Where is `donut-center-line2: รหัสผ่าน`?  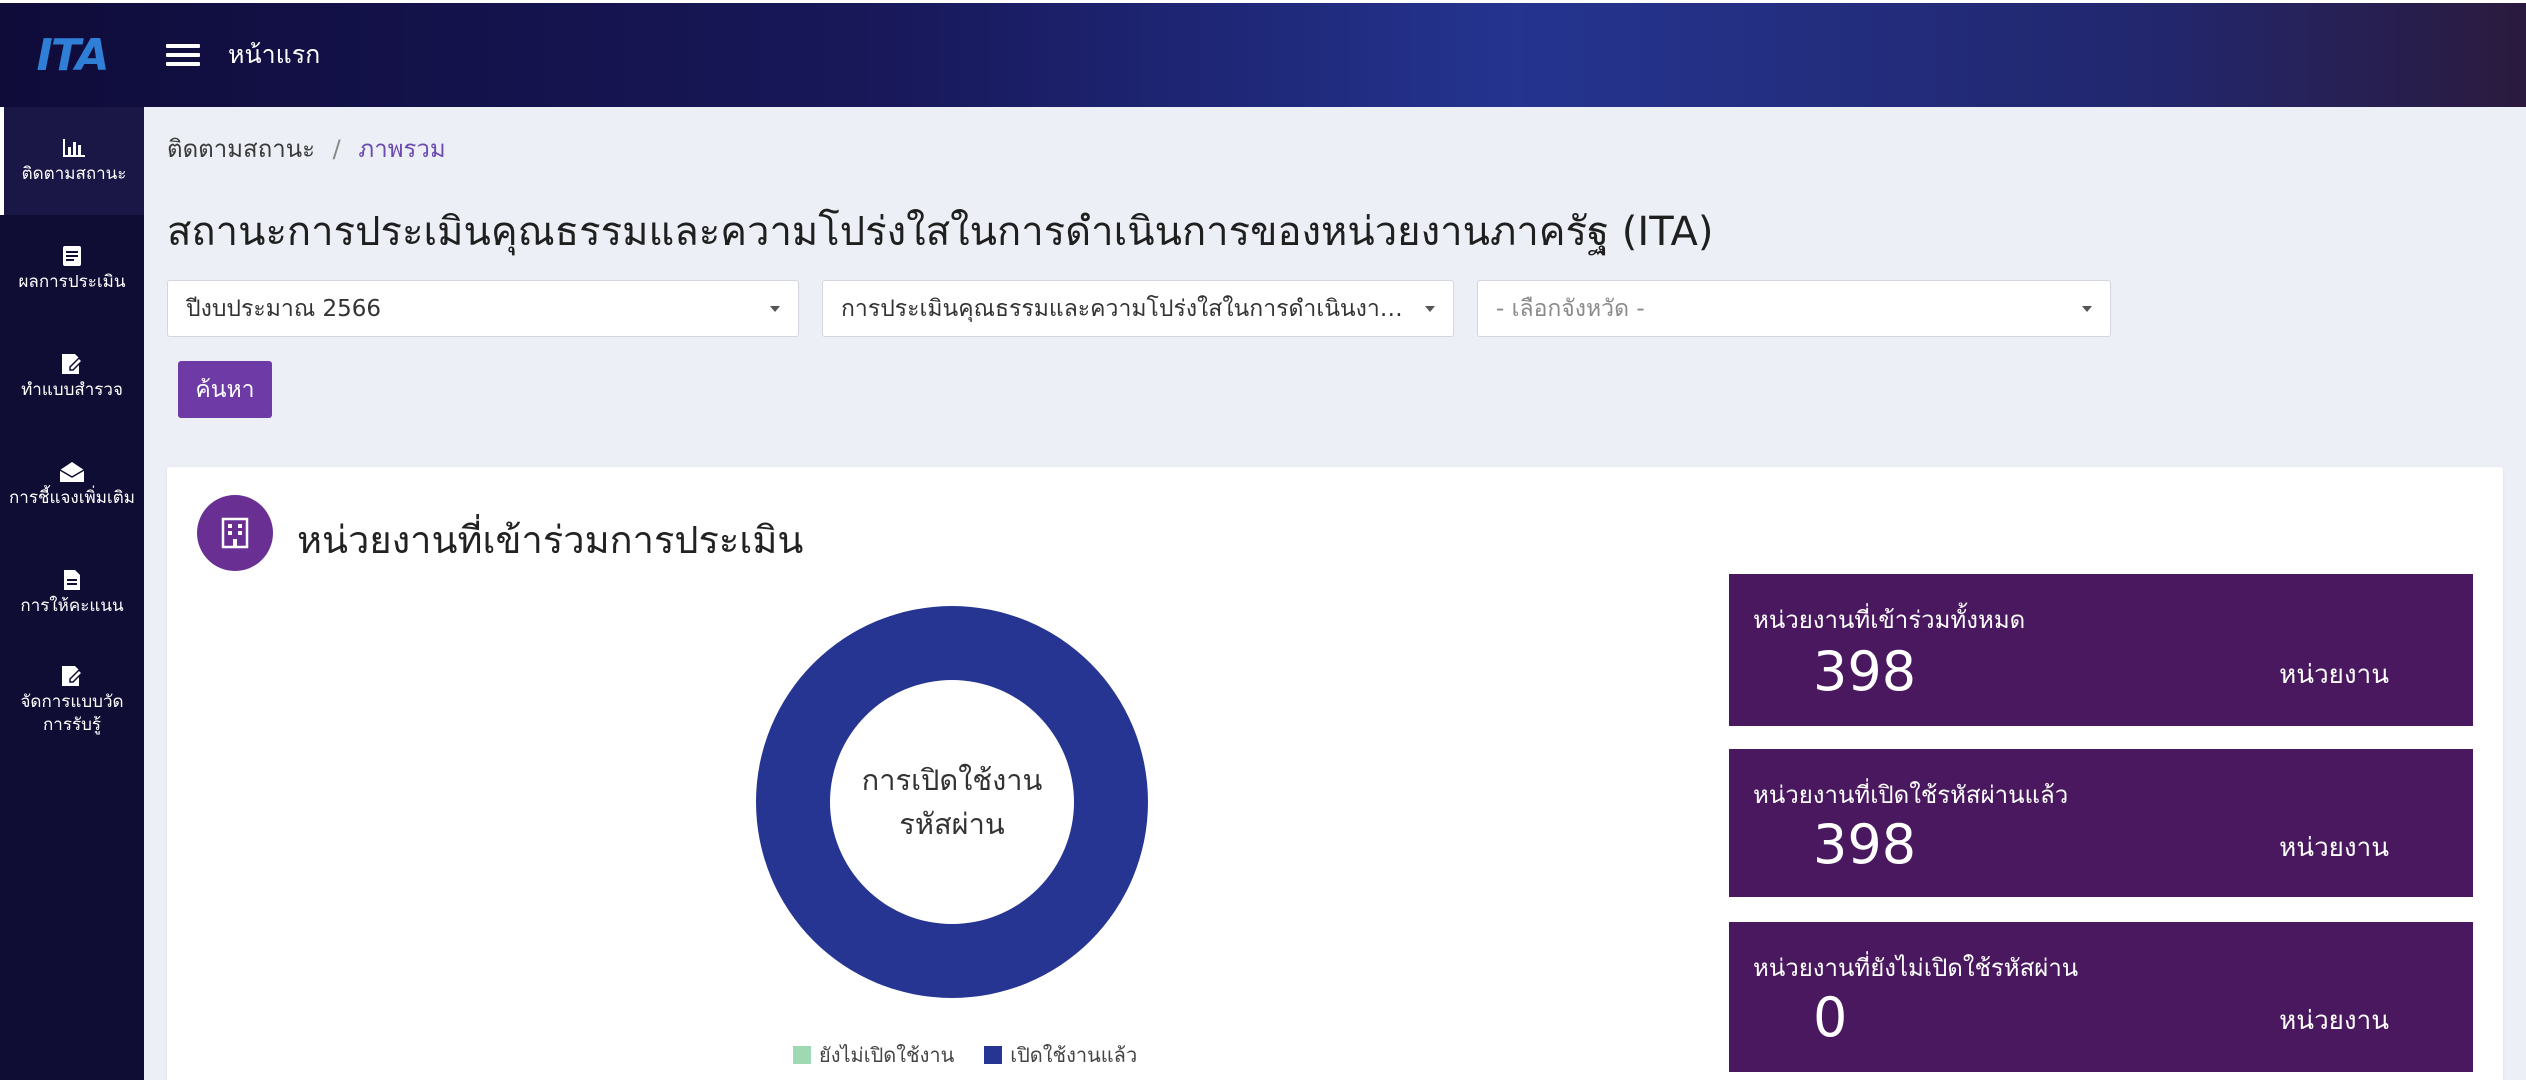
donut-center-line2: รหัสผ่าน is located at coordinates (952, 824).